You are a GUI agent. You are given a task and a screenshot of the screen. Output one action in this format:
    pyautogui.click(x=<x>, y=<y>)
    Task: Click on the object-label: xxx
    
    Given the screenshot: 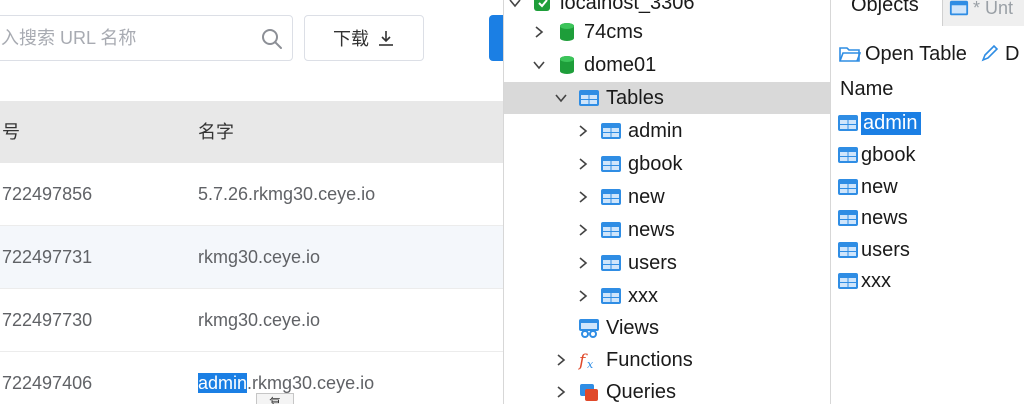 What is the action you would take?
    pyautogui.click(x=876, y=280)
    